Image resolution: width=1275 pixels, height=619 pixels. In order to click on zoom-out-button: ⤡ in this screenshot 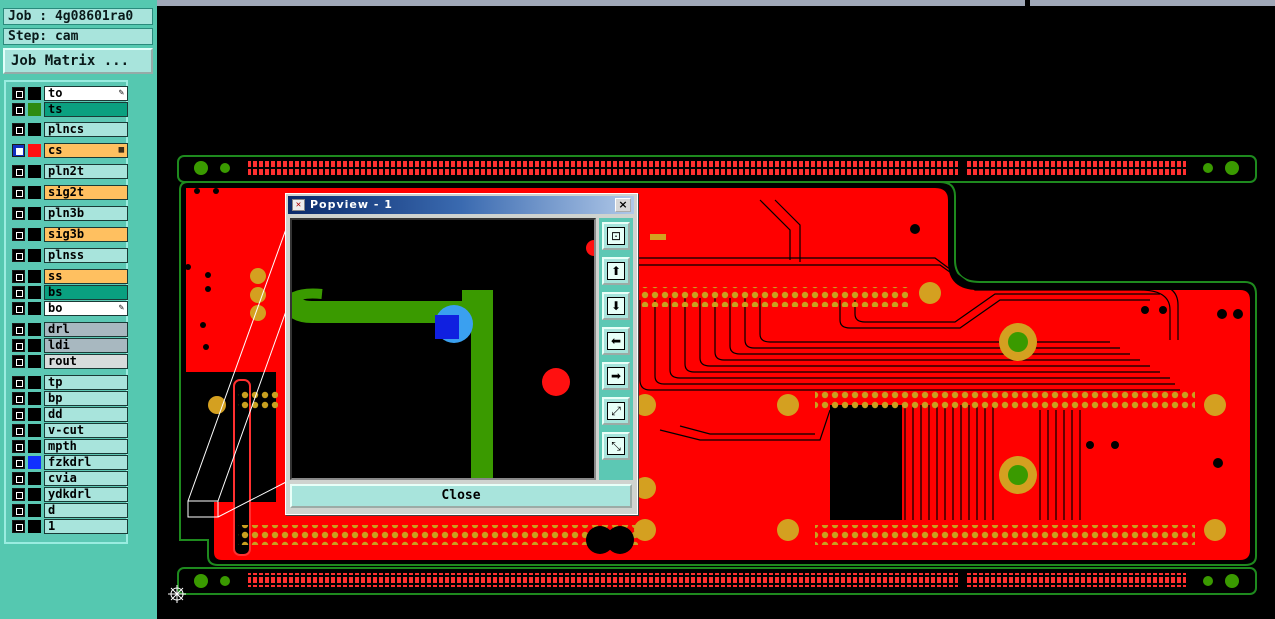, I will do `click(616, 446)`.